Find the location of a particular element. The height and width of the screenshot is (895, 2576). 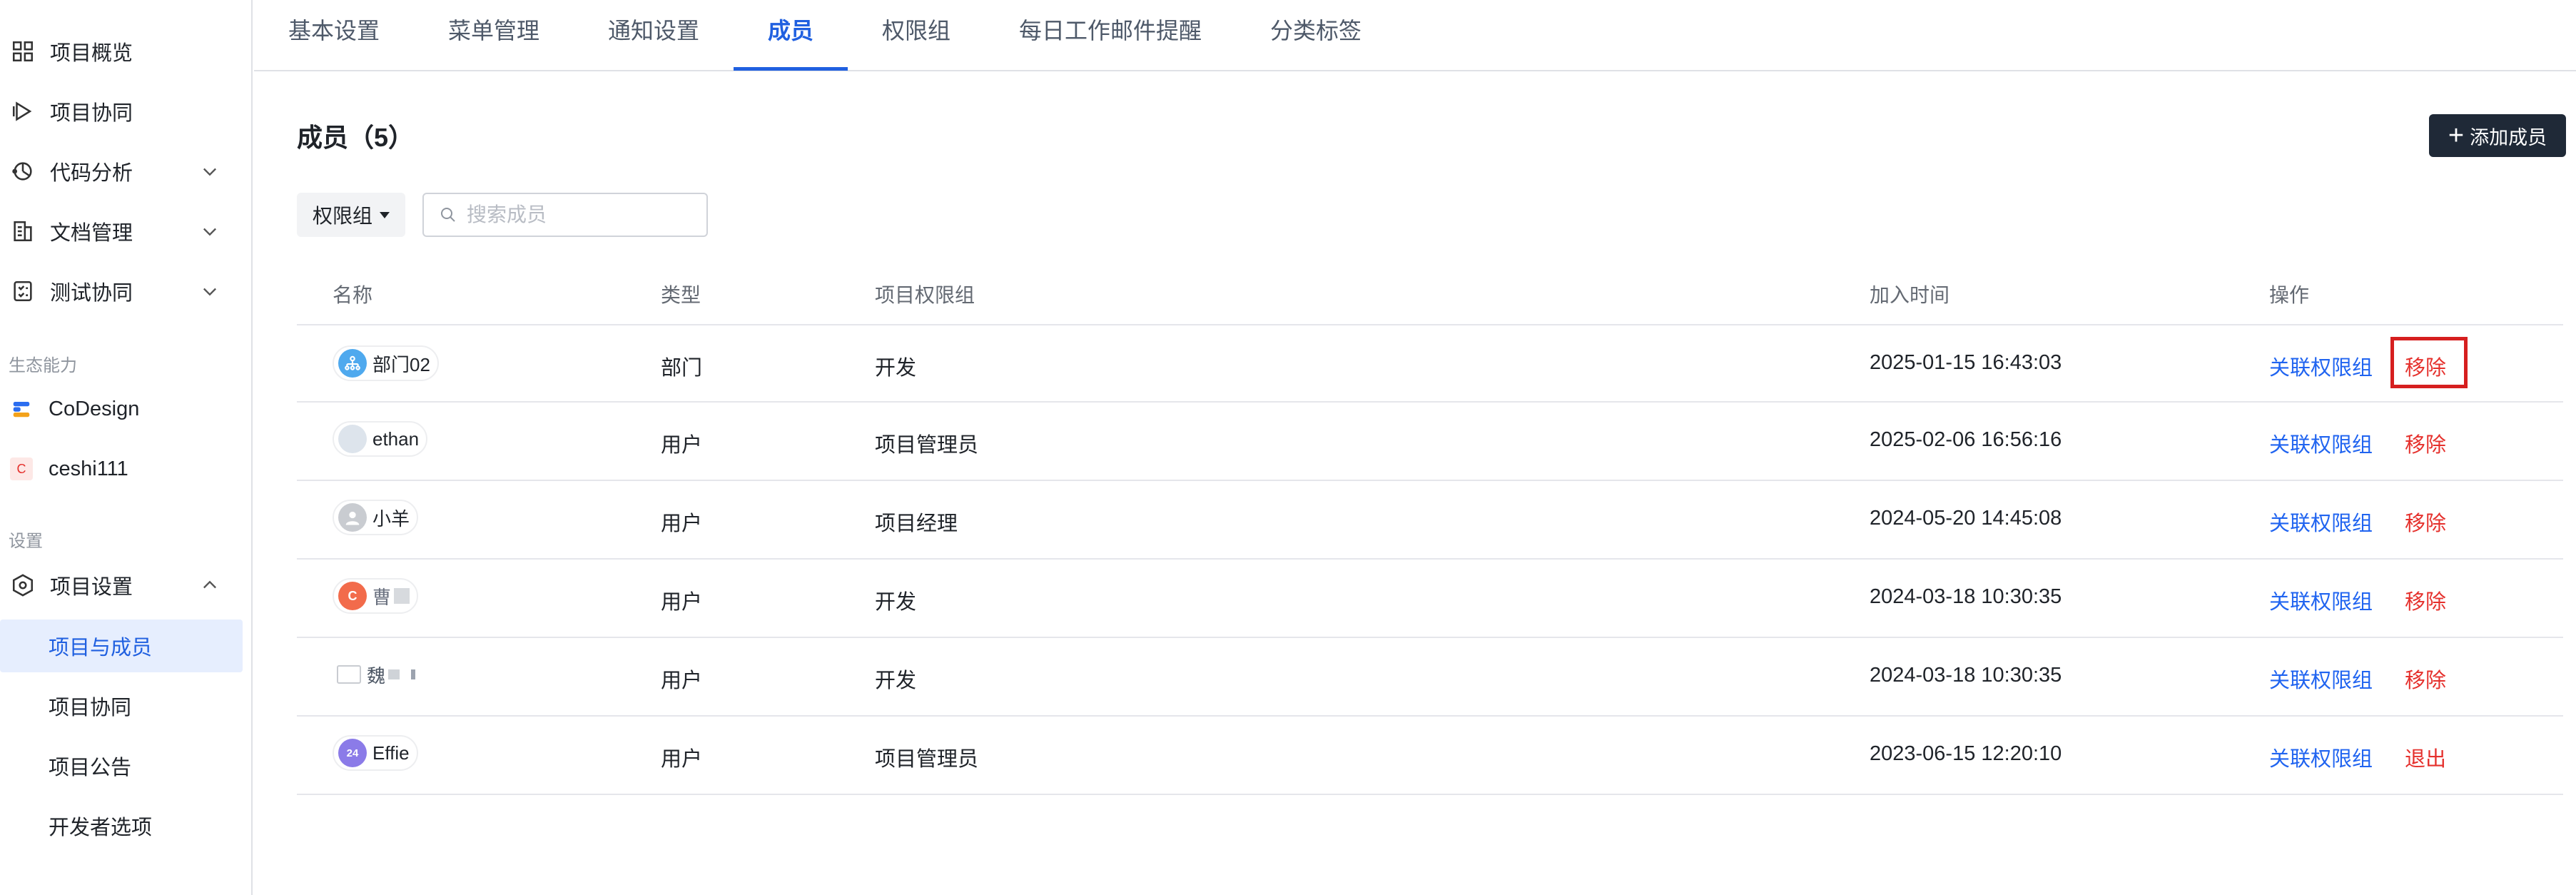

sidebar-item-testing: 测试协同 is located at coordinates (121, 291).